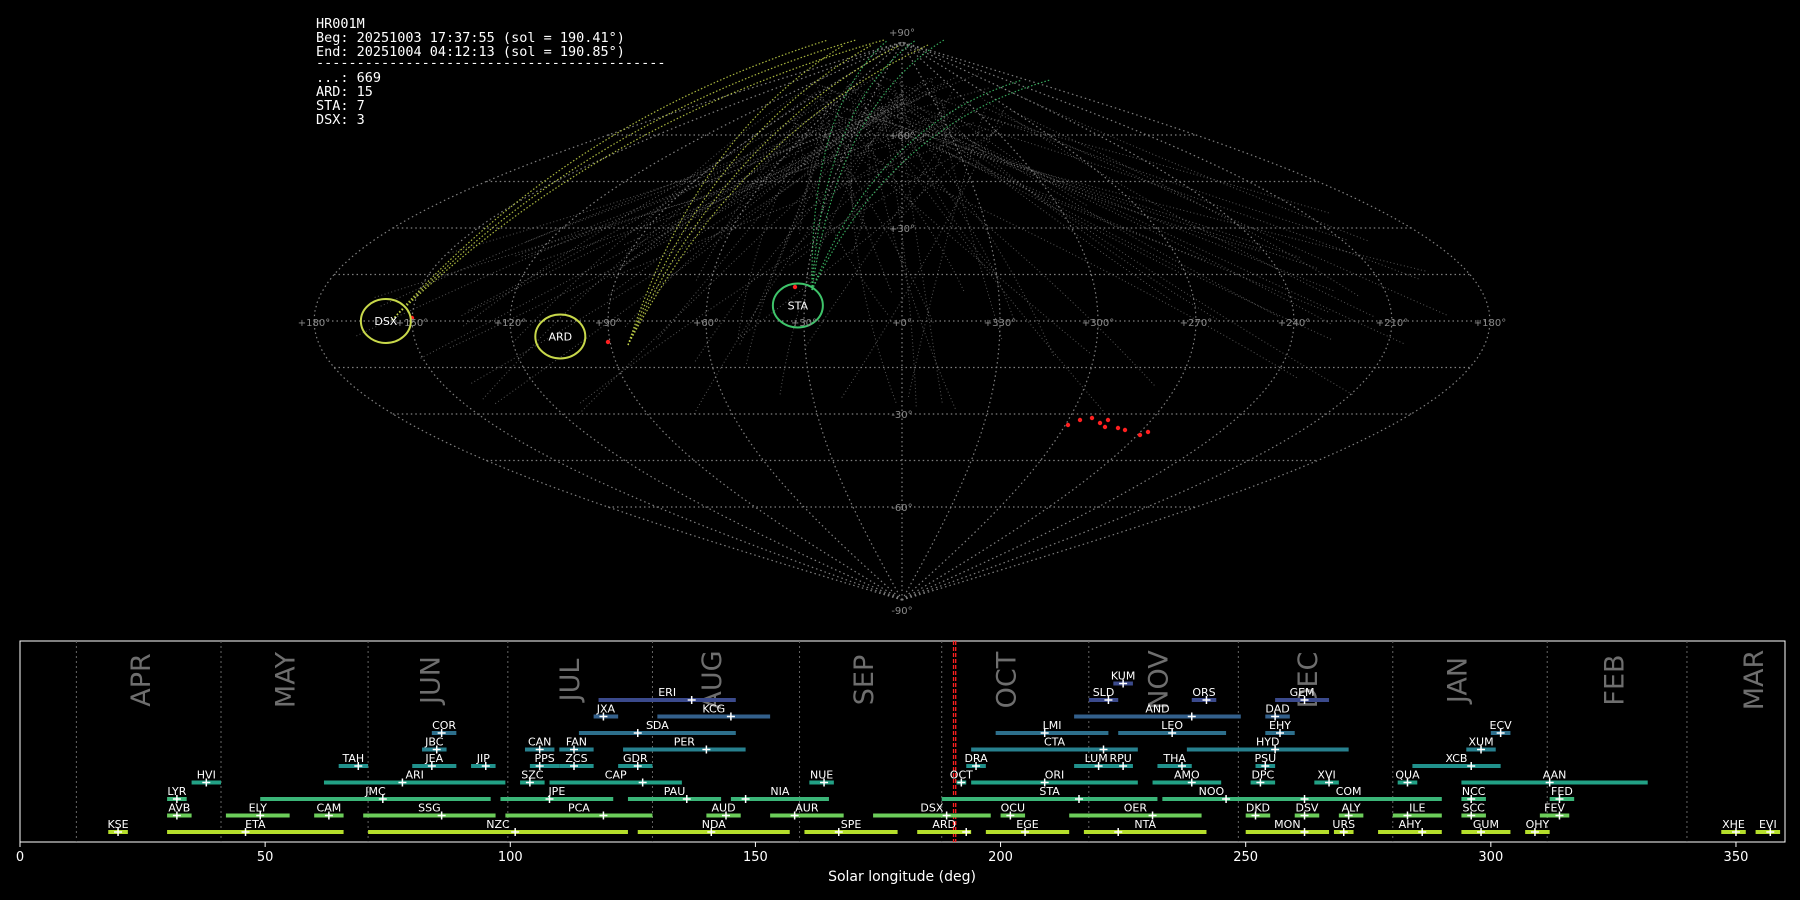 This screenshot has width=1800, height=900. What do you see at coordinates (470, 38) in the screenshot?
I see `begin-time: Beg: 20251003 17:37:55 (sol = 190.41°)` at bounding box center [470, 38].